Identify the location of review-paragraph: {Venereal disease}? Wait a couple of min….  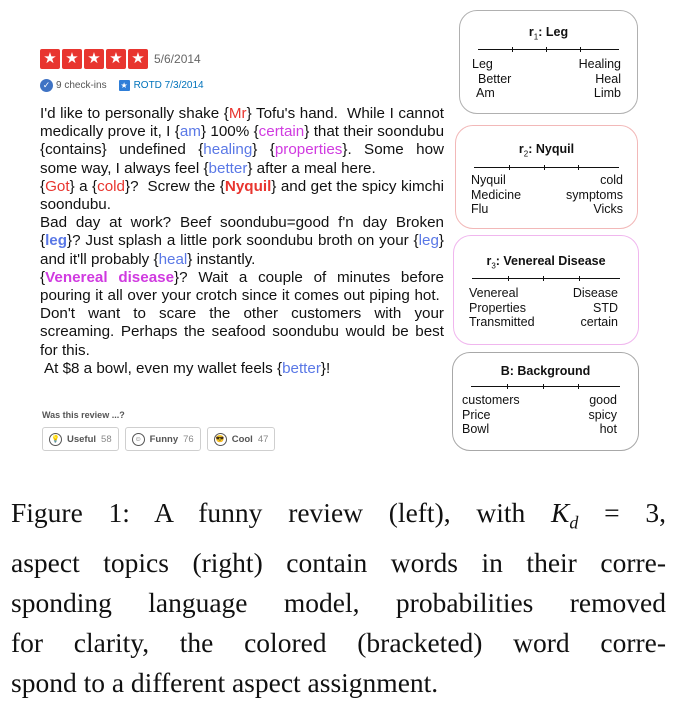
(242, 313).